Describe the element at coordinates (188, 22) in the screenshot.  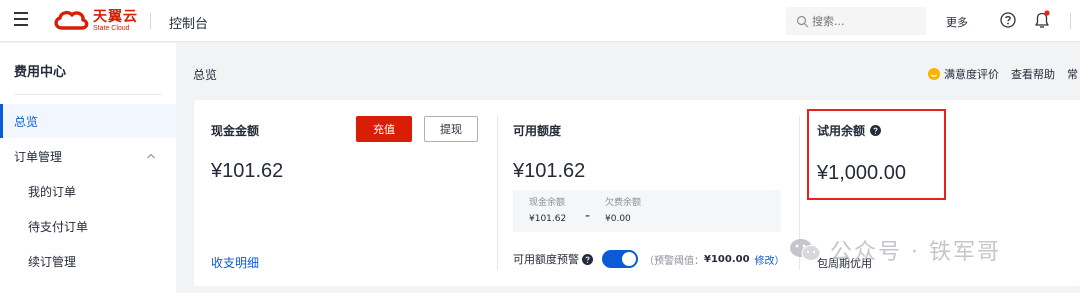
I see `console-link: 控制台` at that location.